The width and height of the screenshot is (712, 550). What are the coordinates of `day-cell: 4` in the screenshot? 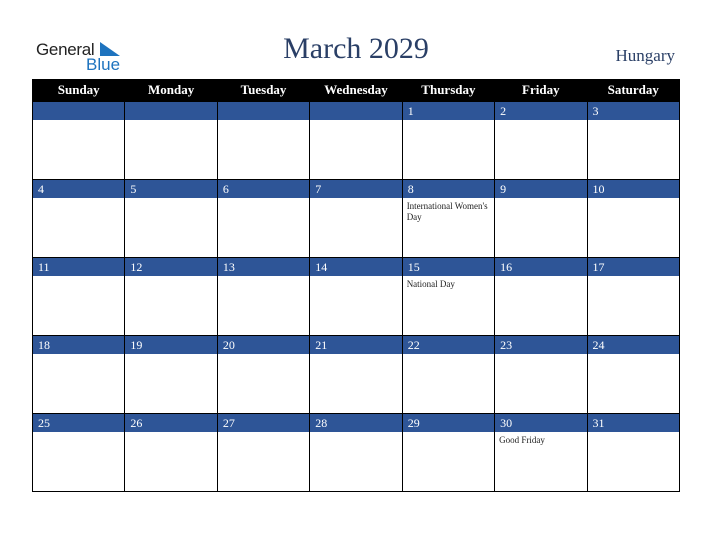 It's located at (78, 218).